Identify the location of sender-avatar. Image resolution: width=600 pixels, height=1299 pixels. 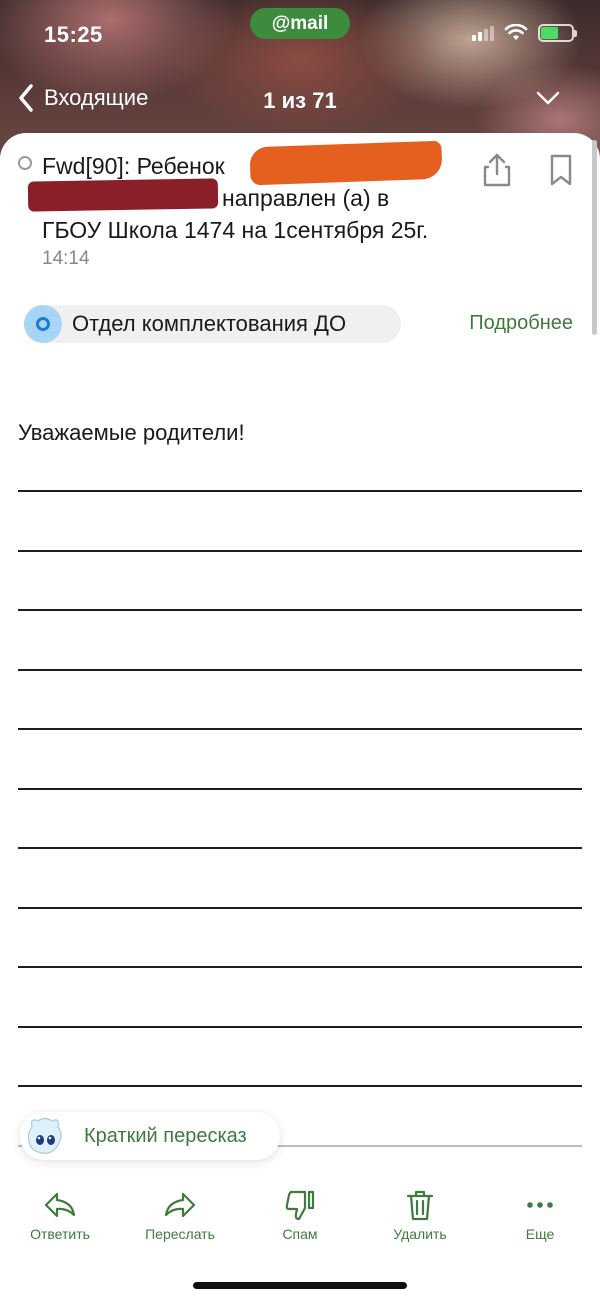
(43, 324).